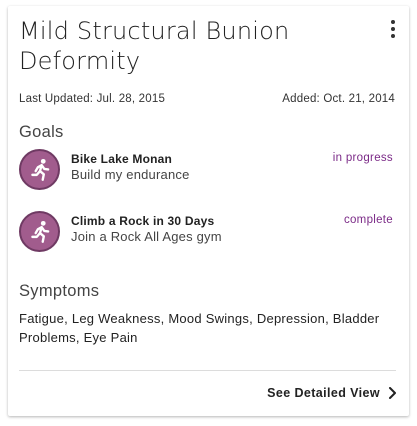  Describe the element at coordinates (362, 158) in the screenshot. I see `goal-status: in progress` at that location.